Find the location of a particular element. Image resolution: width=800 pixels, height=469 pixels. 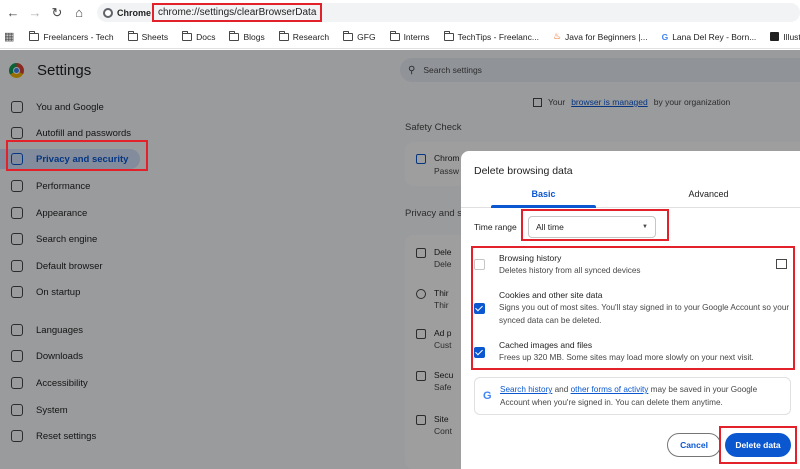

bookmark-item: Interns is located at coordinates (410, 36).